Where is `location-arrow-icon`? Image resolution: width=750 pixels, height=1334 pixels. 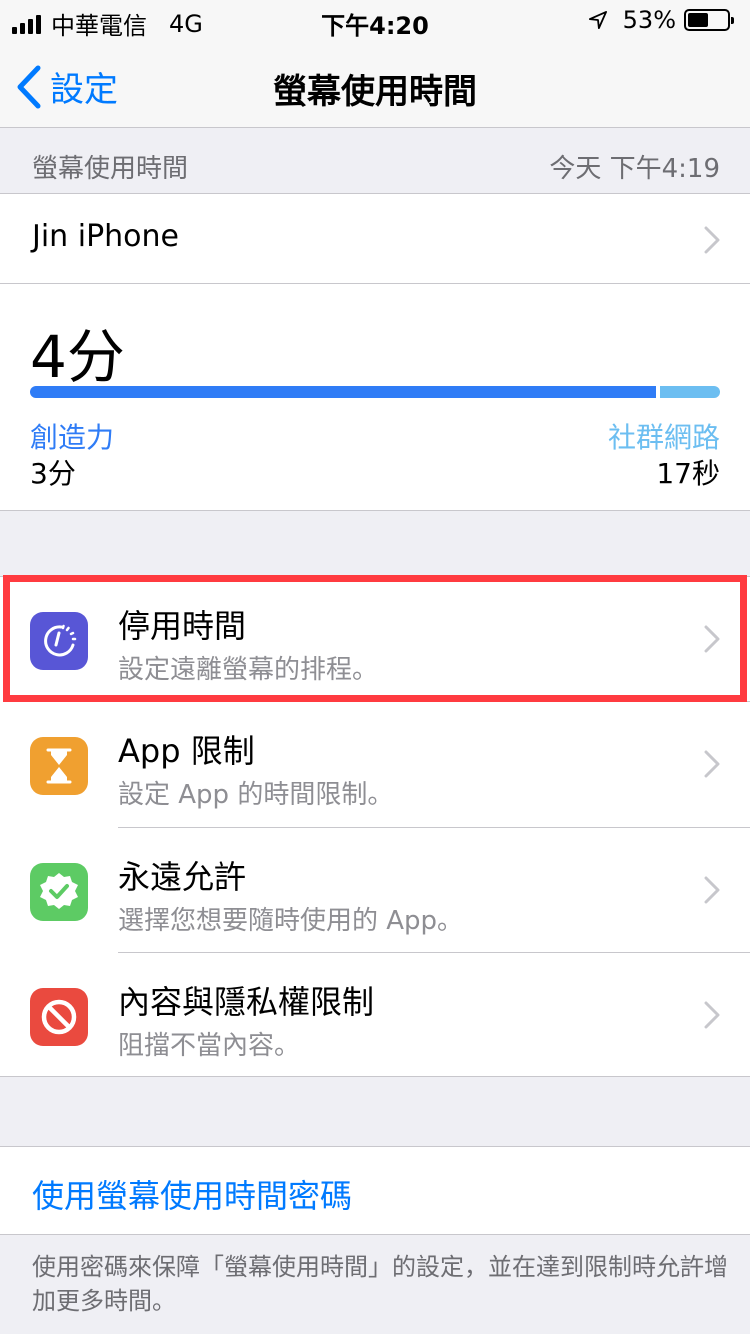 location-arrow-icon is located at coordinates (597, 20).